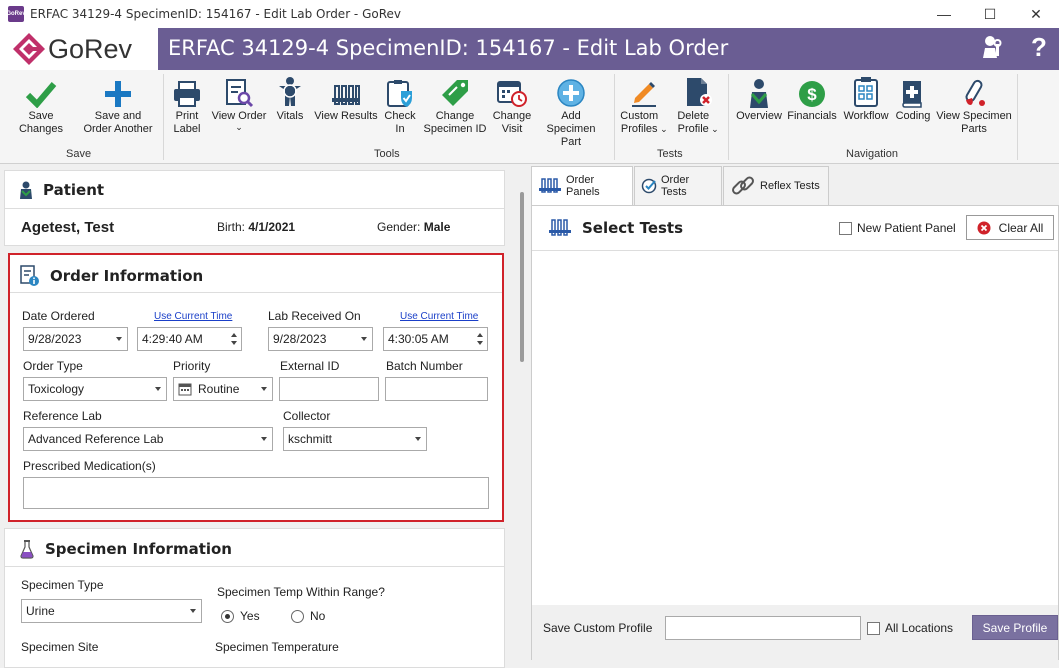  I want to click on specimen-temp-range-label: Specimen Temp Within Range?, so click(301, 592).